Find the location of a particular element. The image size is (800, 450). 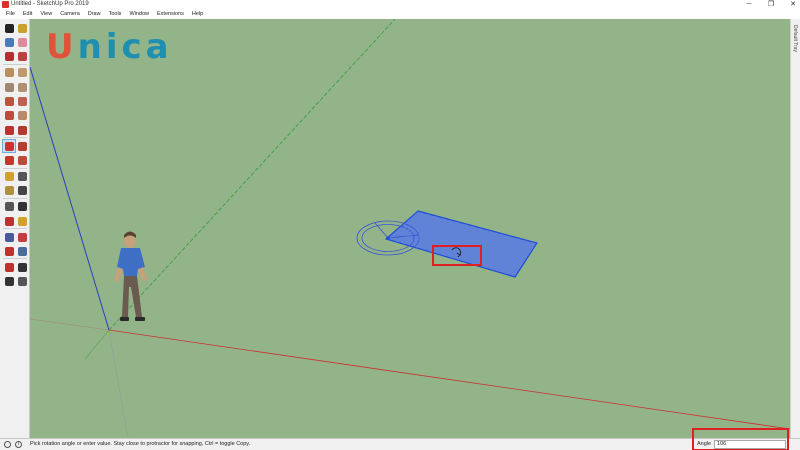

tape-measure-tool-icon is located at coordinates (9, 176).